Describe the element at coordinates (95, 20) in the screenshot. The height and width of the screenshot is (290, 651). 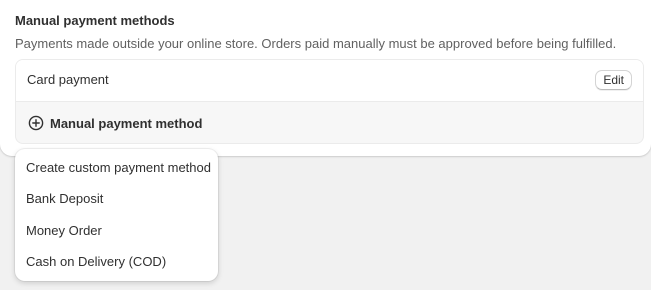
I see `section-title: Manual payment methods` at that location.